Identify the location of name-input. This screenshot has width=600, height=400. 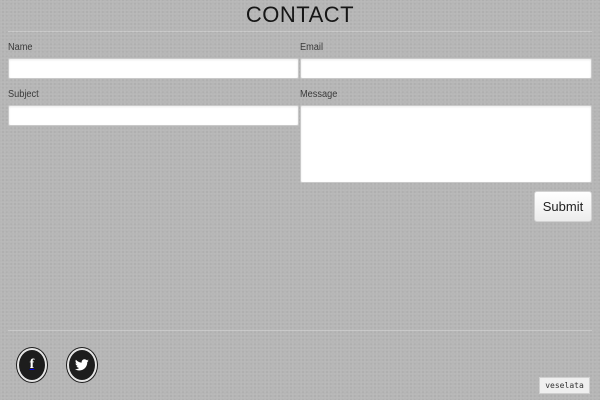
(153, 68).